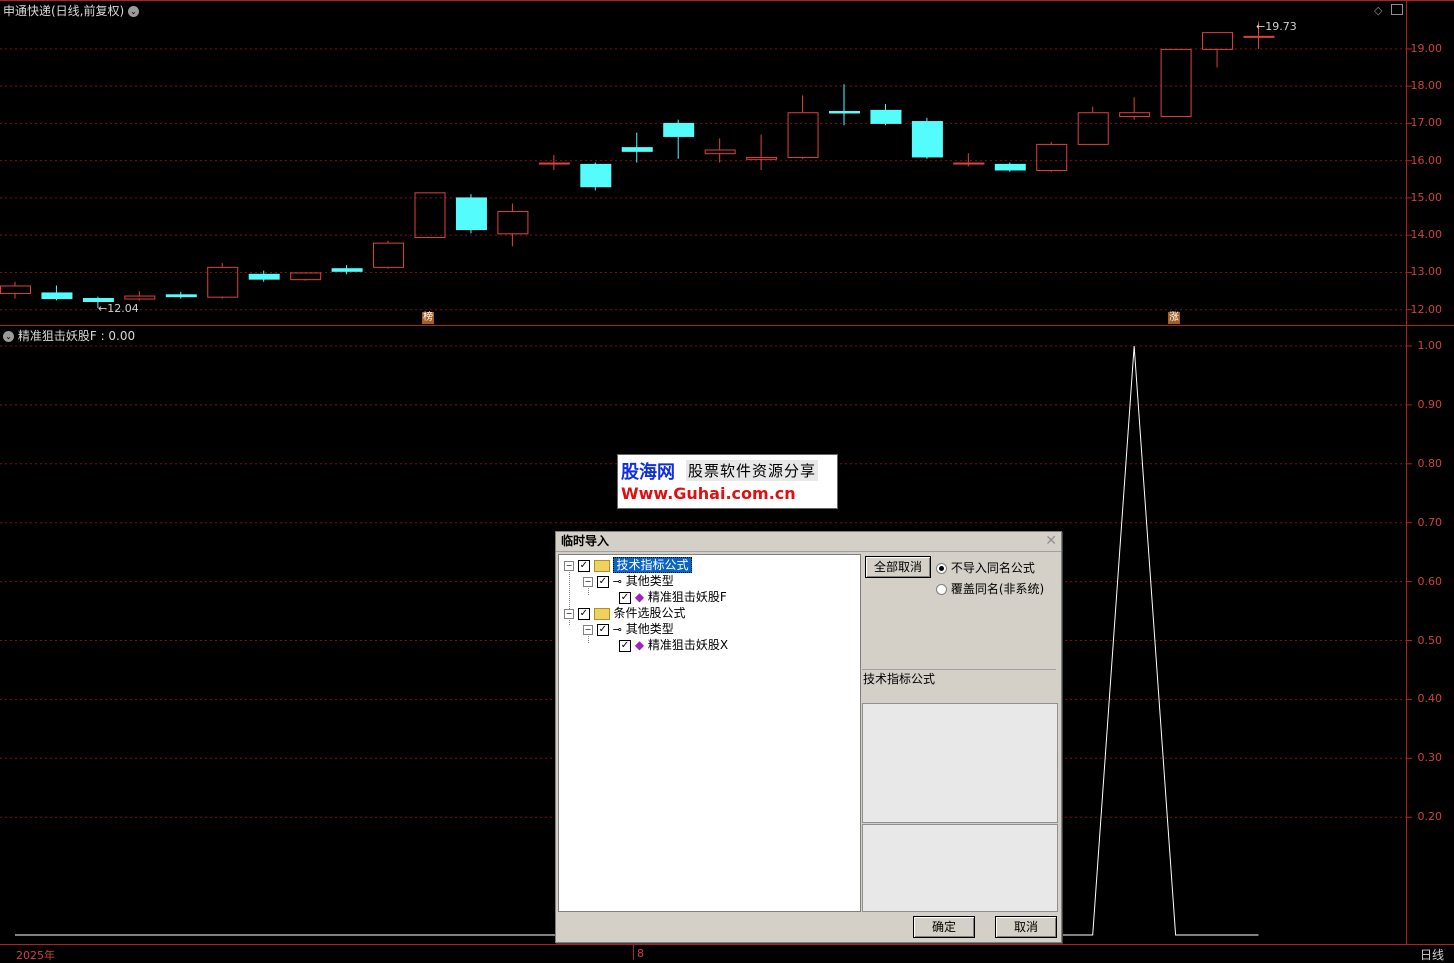 This screenshot has height=963, width=1454. Describe the element at coordinates (992, 568) in the screenshot. I see `radio-label: 不导入同名公式` at that location.